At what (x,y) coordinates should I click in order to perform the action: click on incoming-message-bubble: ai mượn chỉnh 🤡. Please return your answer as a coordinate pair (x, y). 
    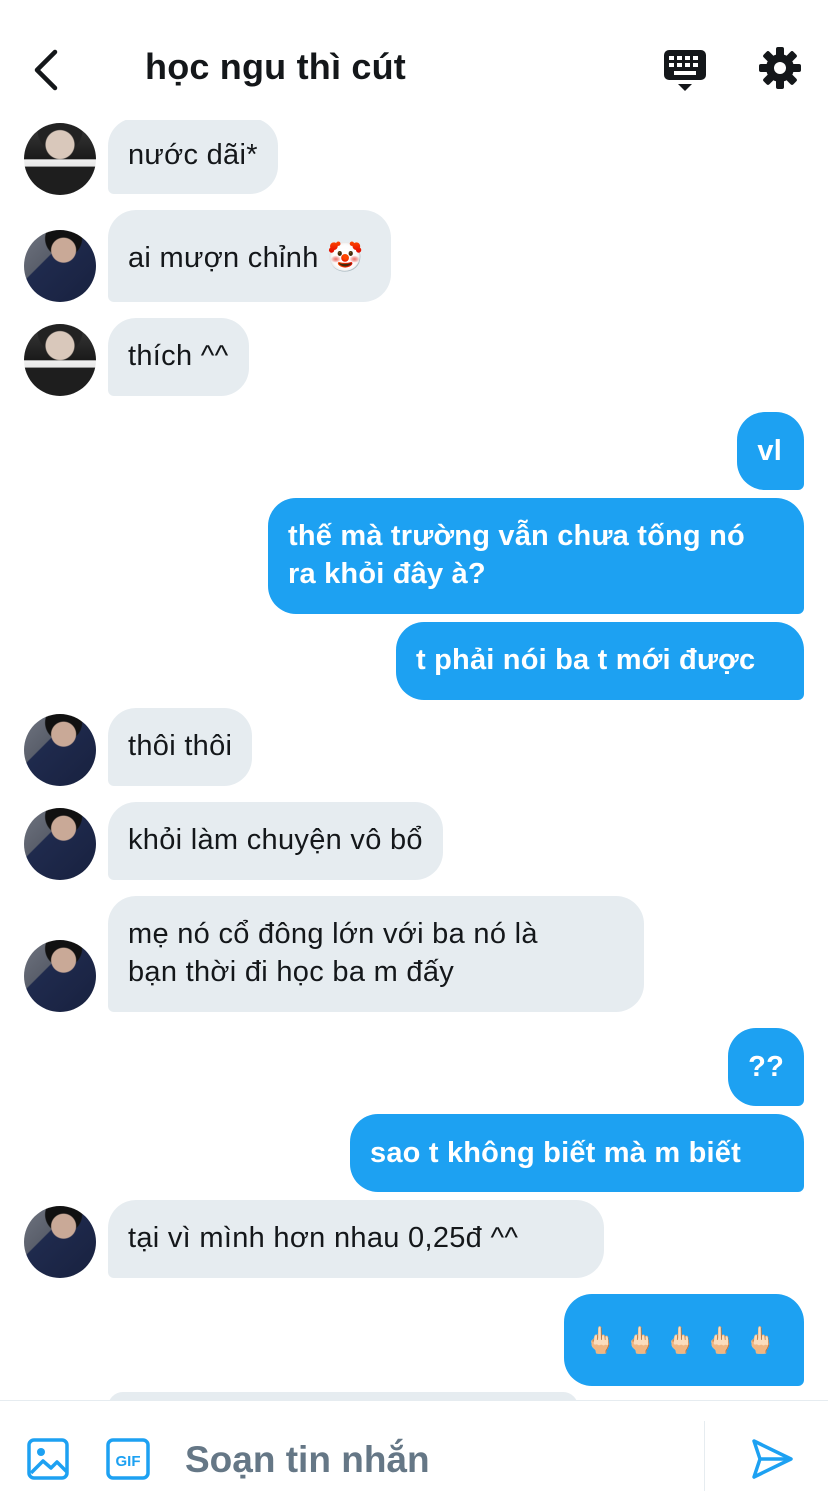
    Looking at the image, I should click on (250, 256).